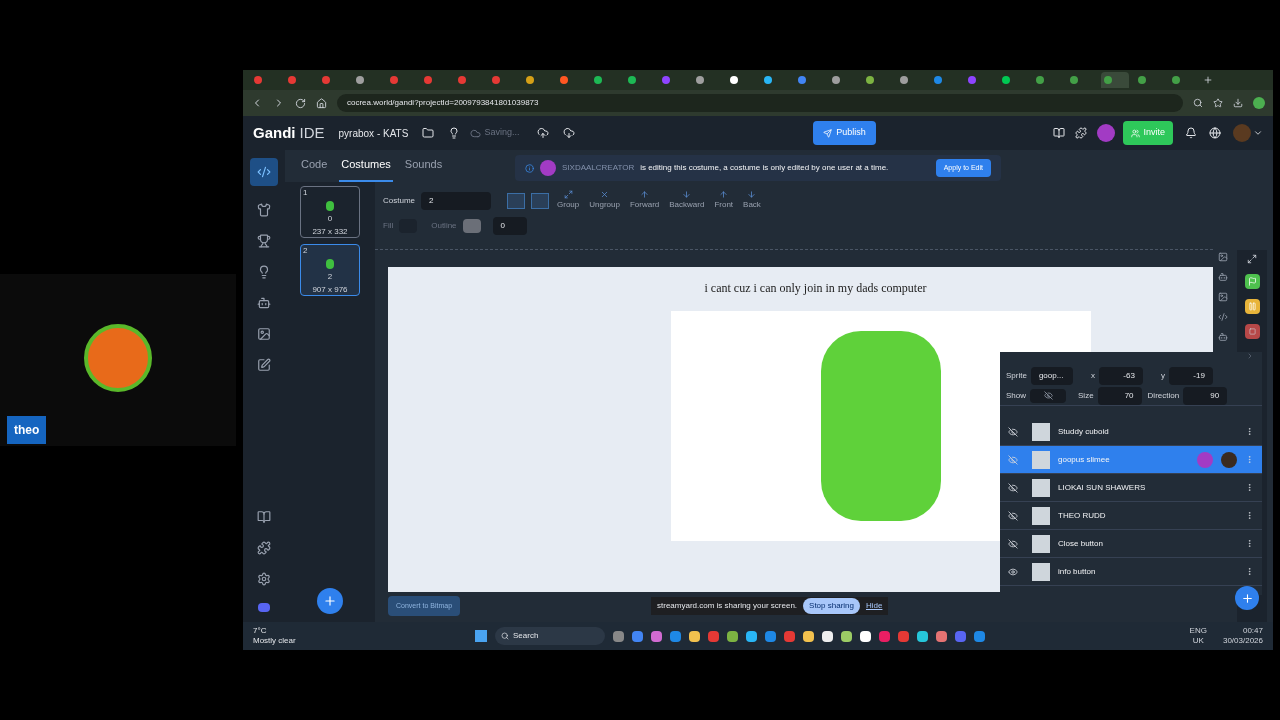  Describe the element at coordinates (264, 303) in the screenshot. I see `robot-icon` at that location.